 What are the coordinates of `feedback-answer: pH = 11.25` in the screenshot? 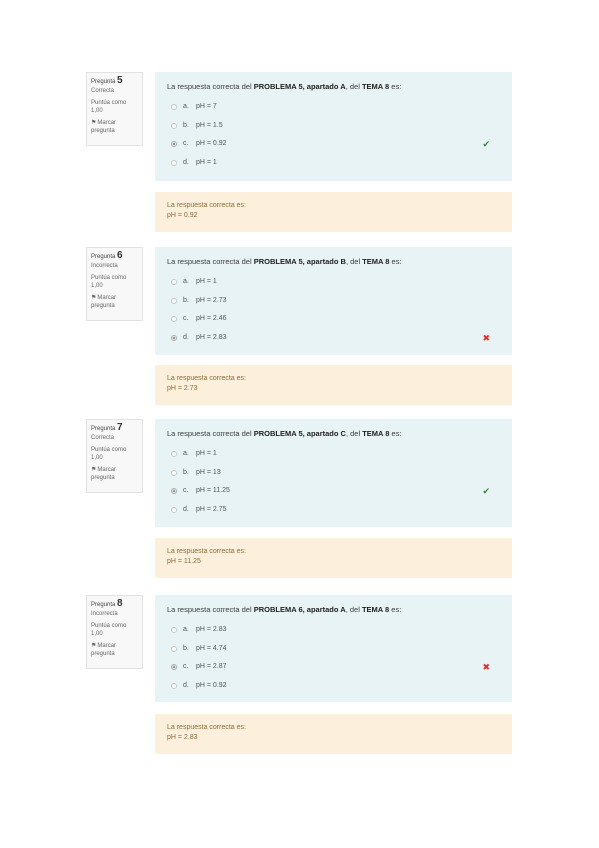 It's located at (184, 561).